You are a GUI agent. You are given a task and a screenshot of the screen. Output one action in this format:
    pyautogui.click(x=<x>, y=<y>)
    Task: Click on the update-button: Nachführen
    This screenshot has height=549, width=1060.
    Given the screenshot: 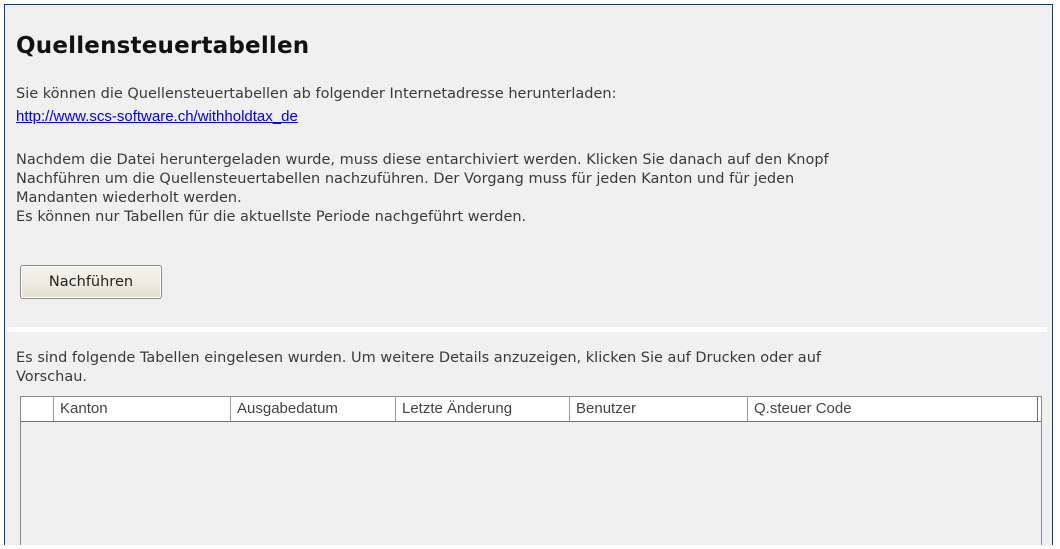 What is the action you would take?
    pyautogui.click(x=91, y=282)
    